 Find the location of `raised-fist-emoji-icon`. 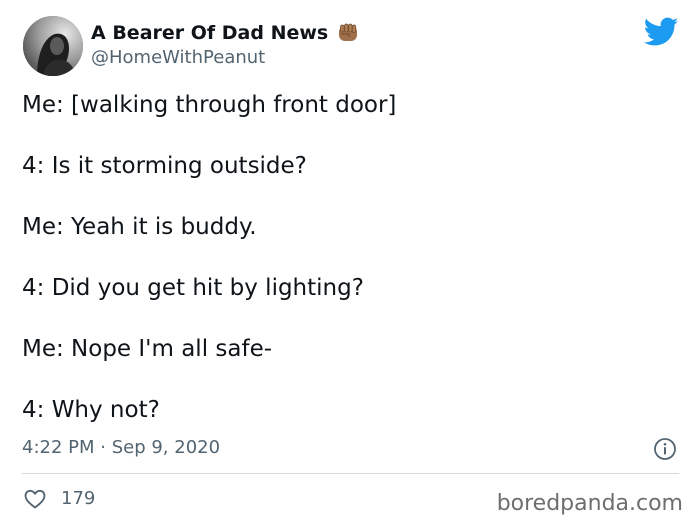

raised-fist-emoji-icon is located at coordinates (348, 33).